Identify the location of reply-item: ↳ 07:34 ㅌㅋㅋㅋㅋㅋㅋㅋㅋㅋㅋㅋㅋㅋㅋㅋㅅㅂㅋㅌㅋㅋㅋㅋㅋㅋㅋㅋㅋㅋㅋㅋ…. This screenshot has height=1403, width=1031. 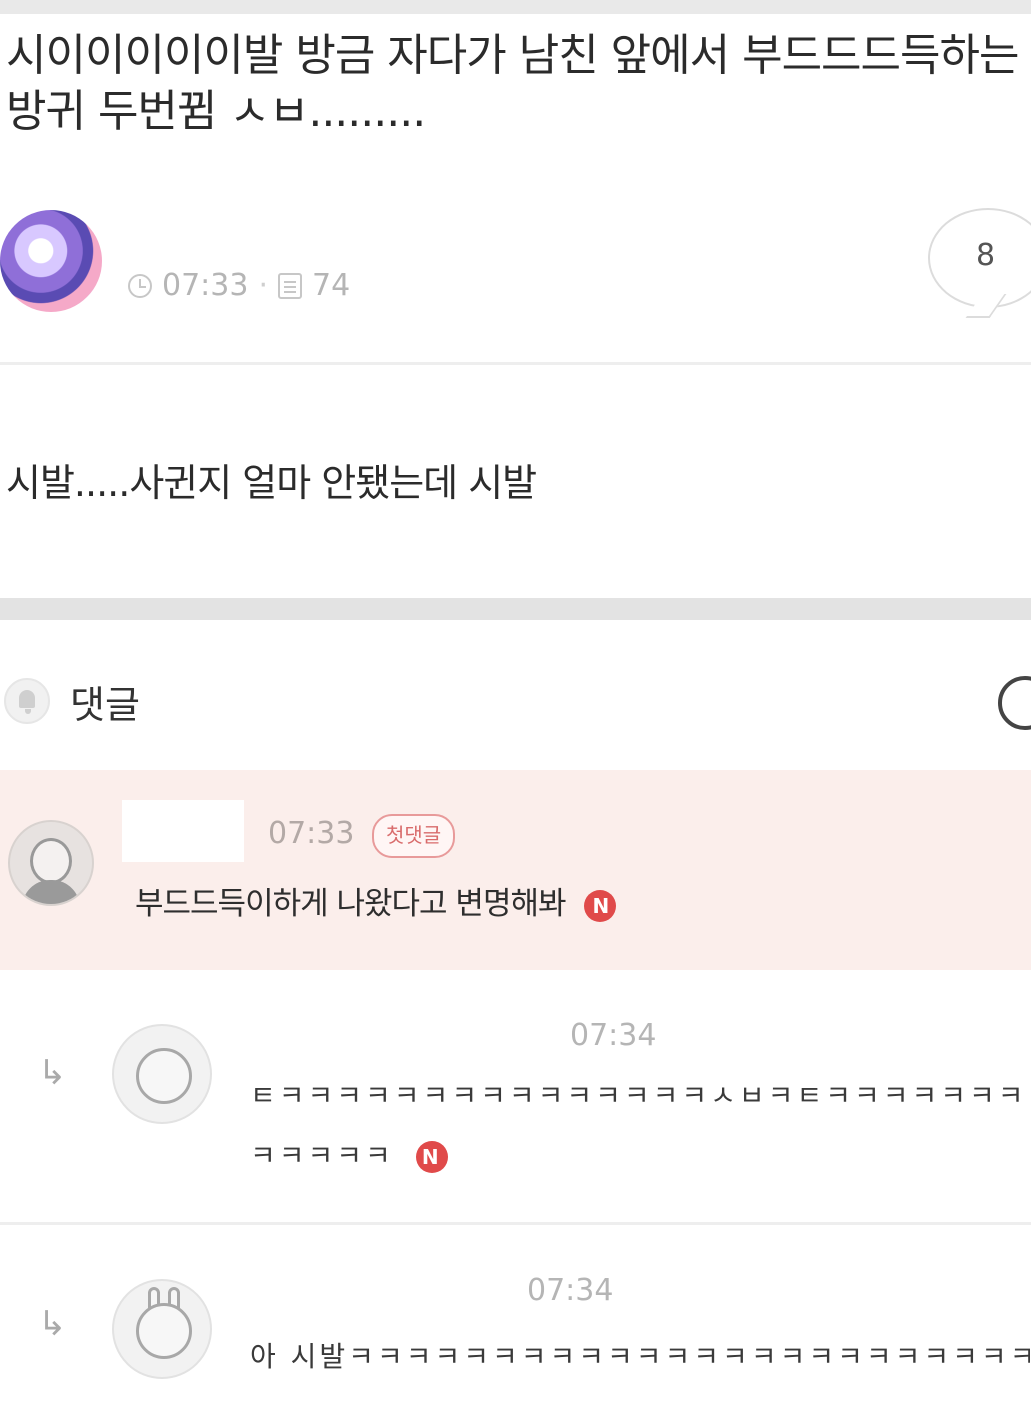
(515, 1115).